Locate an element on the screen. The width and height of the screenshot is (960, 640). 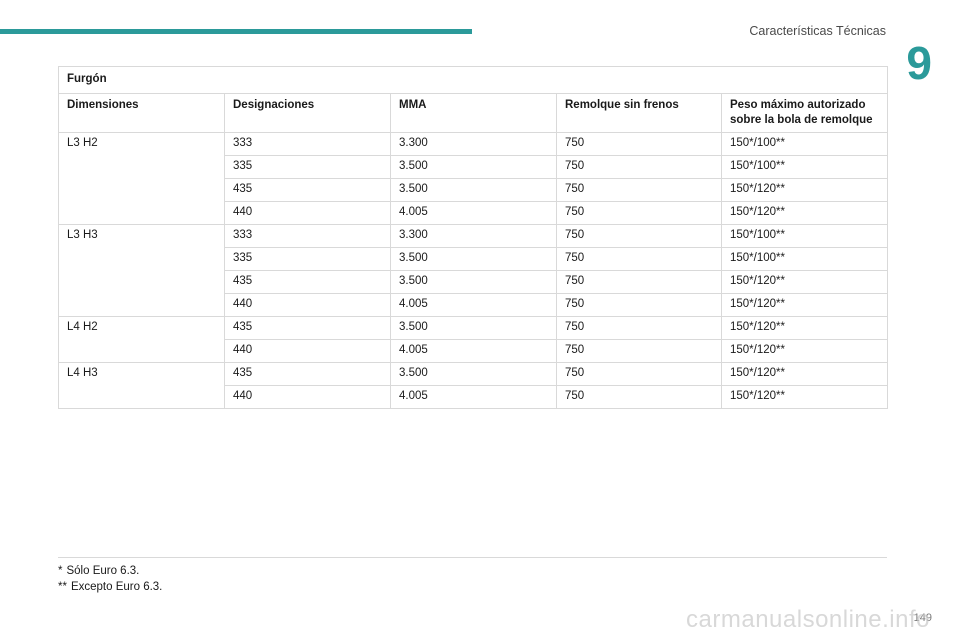
dimension-cell: L3 H2 is located at coordinates (141, 178).